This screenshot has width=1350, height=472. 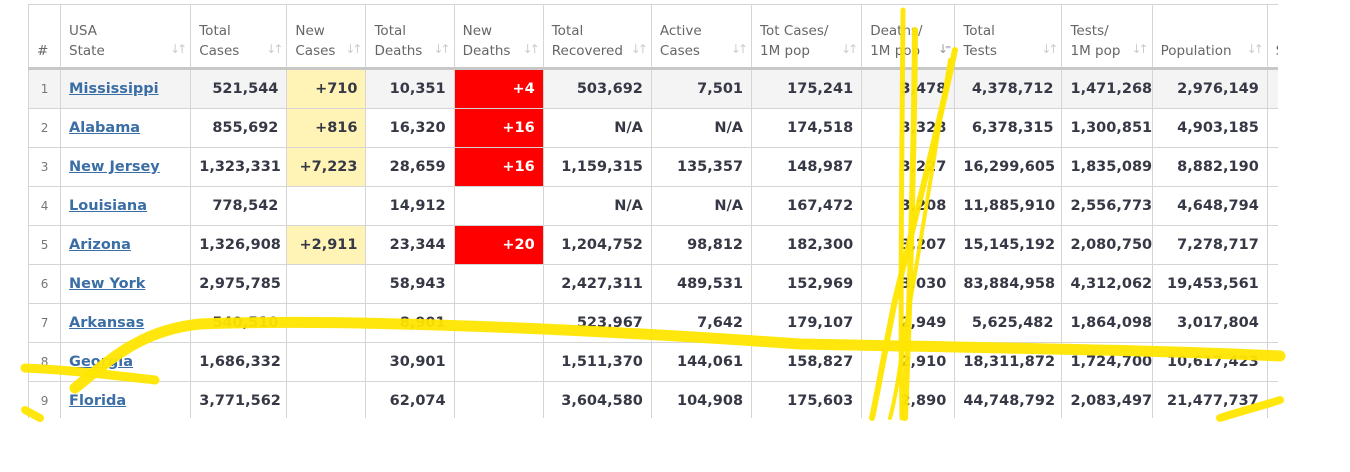 I want to click on column-header-population: Population ↓↑, so click(x=1209, y=37).